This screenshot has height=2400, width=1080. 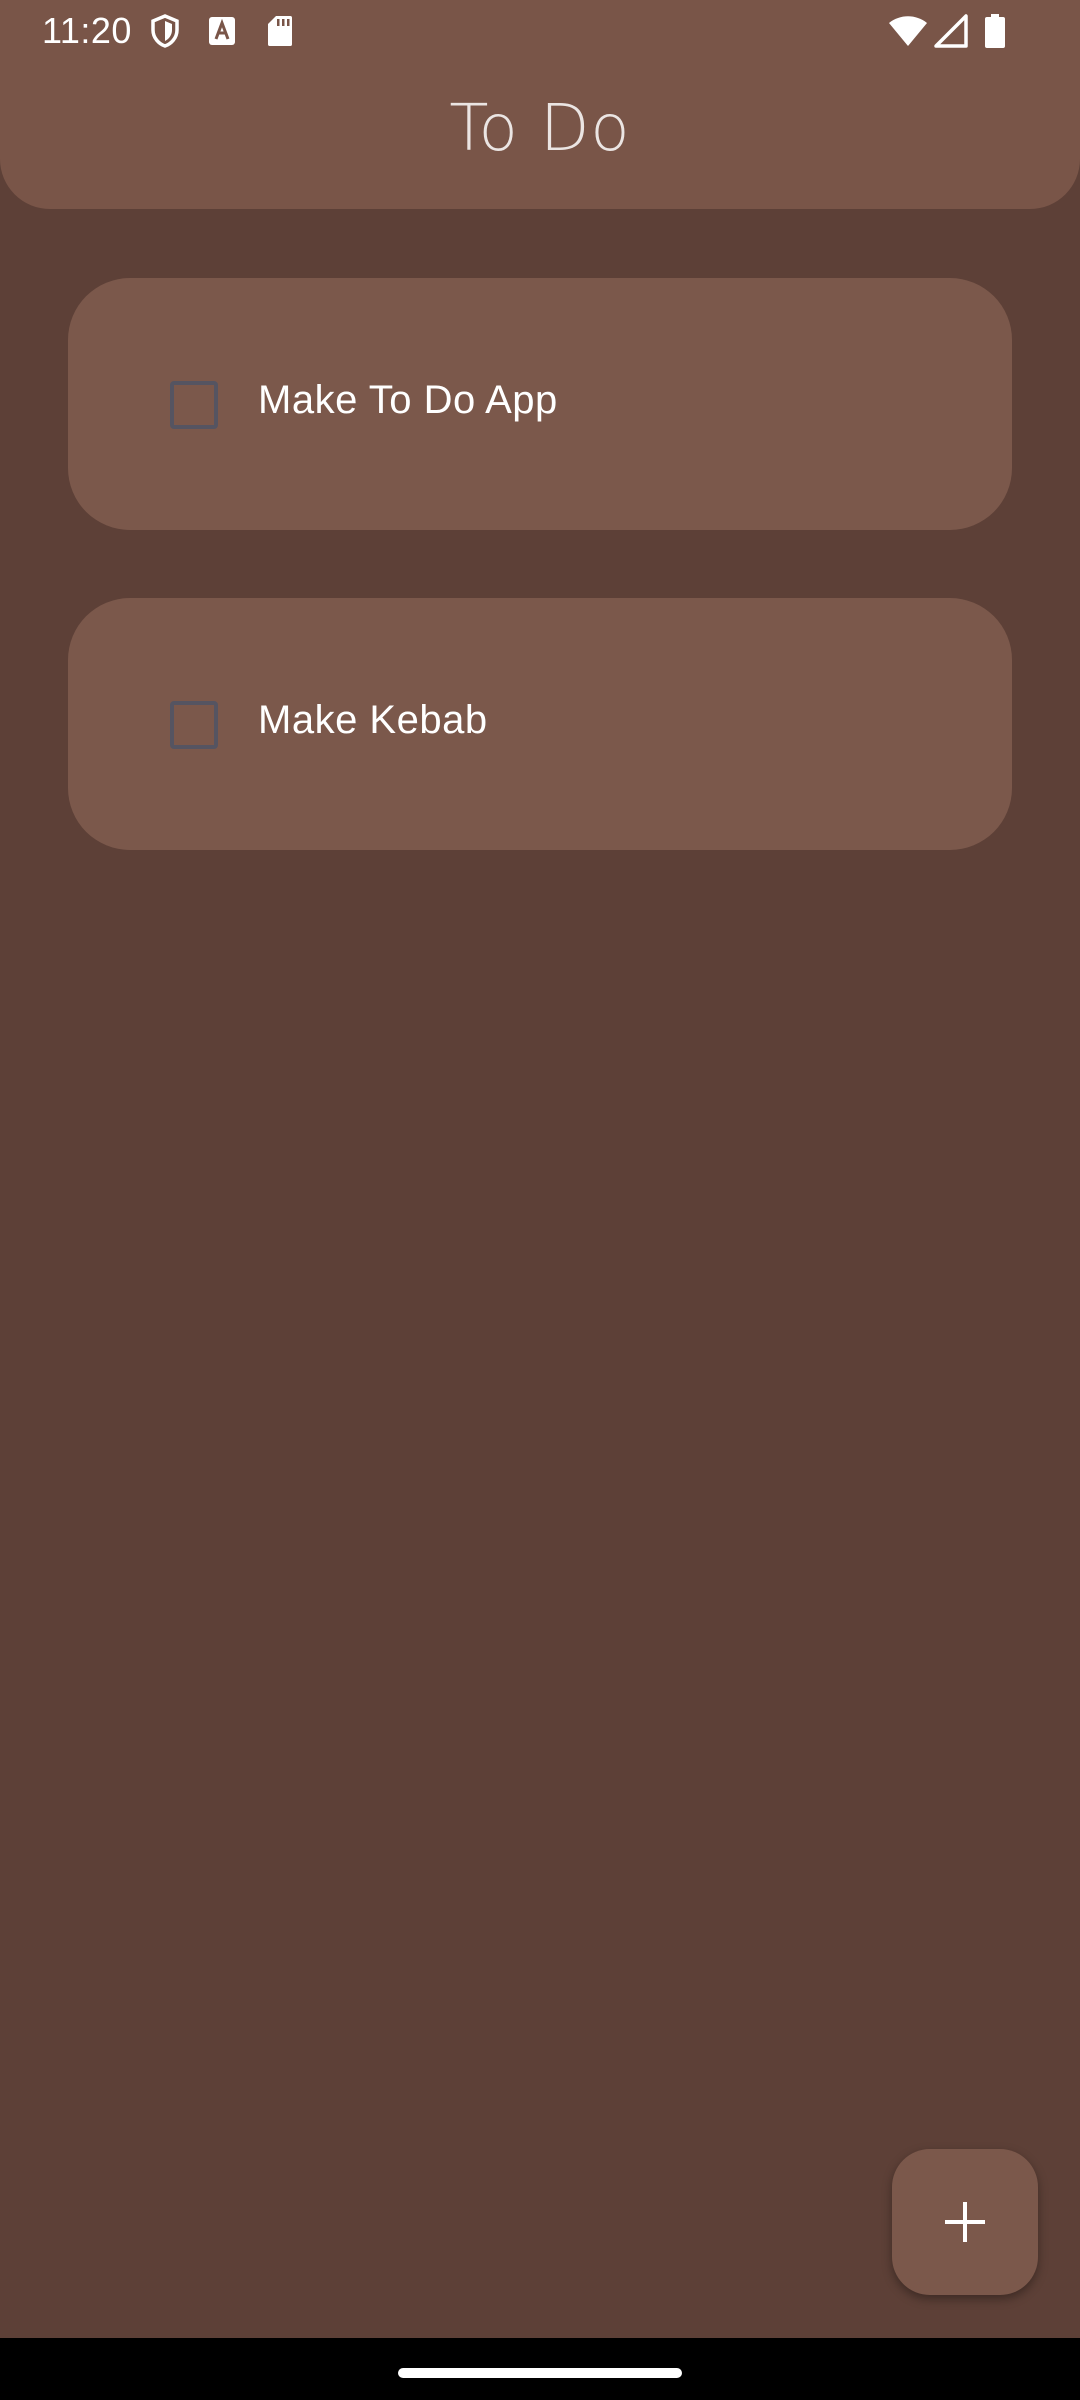 I want to click on navigation-bar, so click(x=540, y=2369).